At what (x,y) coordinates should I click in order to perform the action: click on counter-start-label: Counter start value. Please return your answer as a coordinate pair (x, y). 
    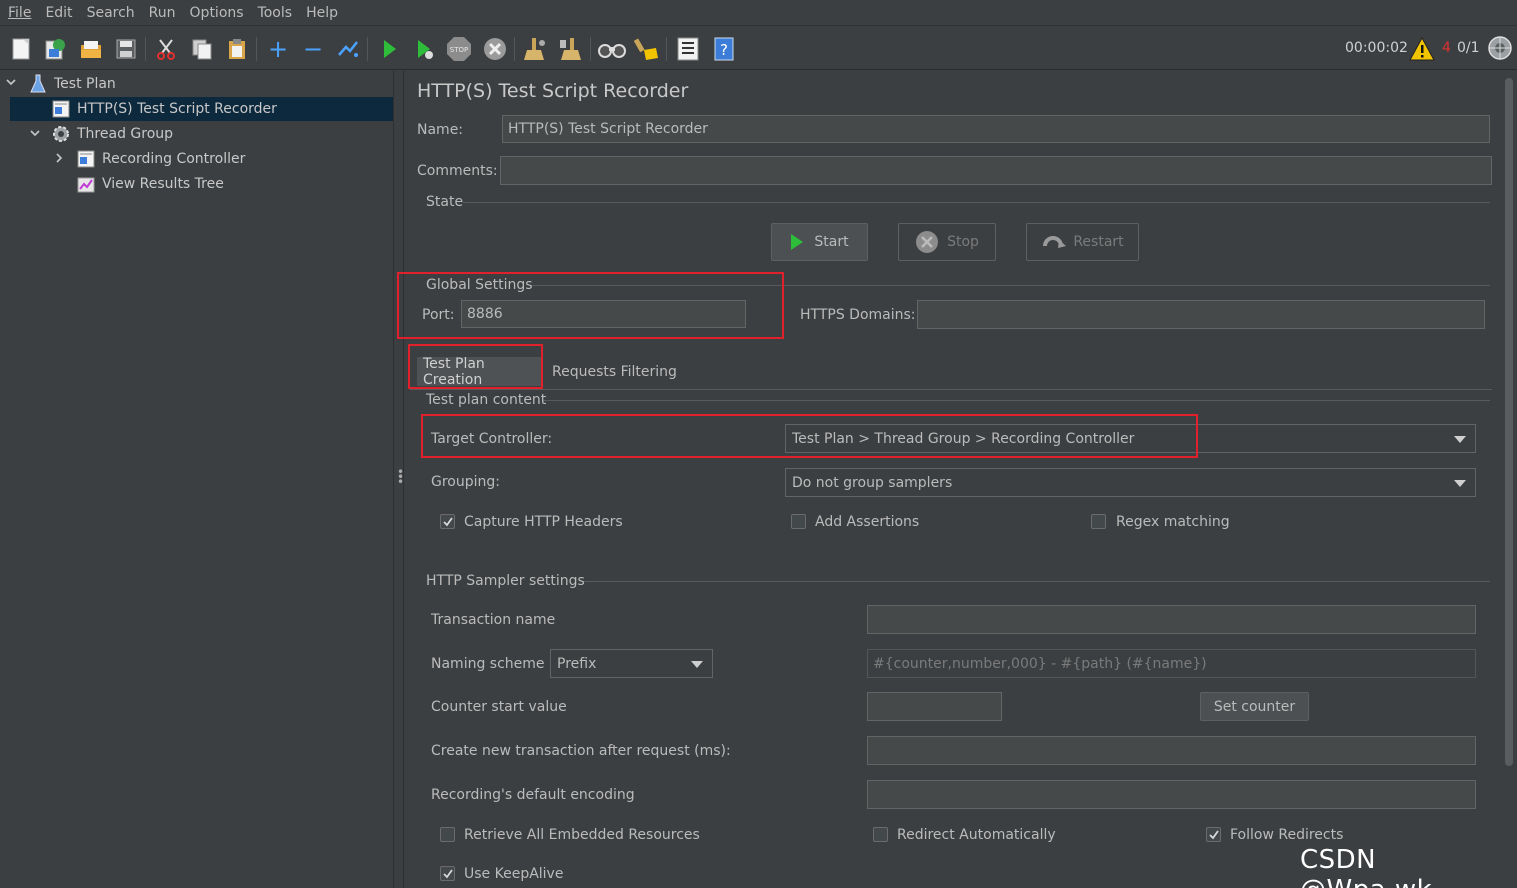
    Looking at the image, I should click on (499, 707).